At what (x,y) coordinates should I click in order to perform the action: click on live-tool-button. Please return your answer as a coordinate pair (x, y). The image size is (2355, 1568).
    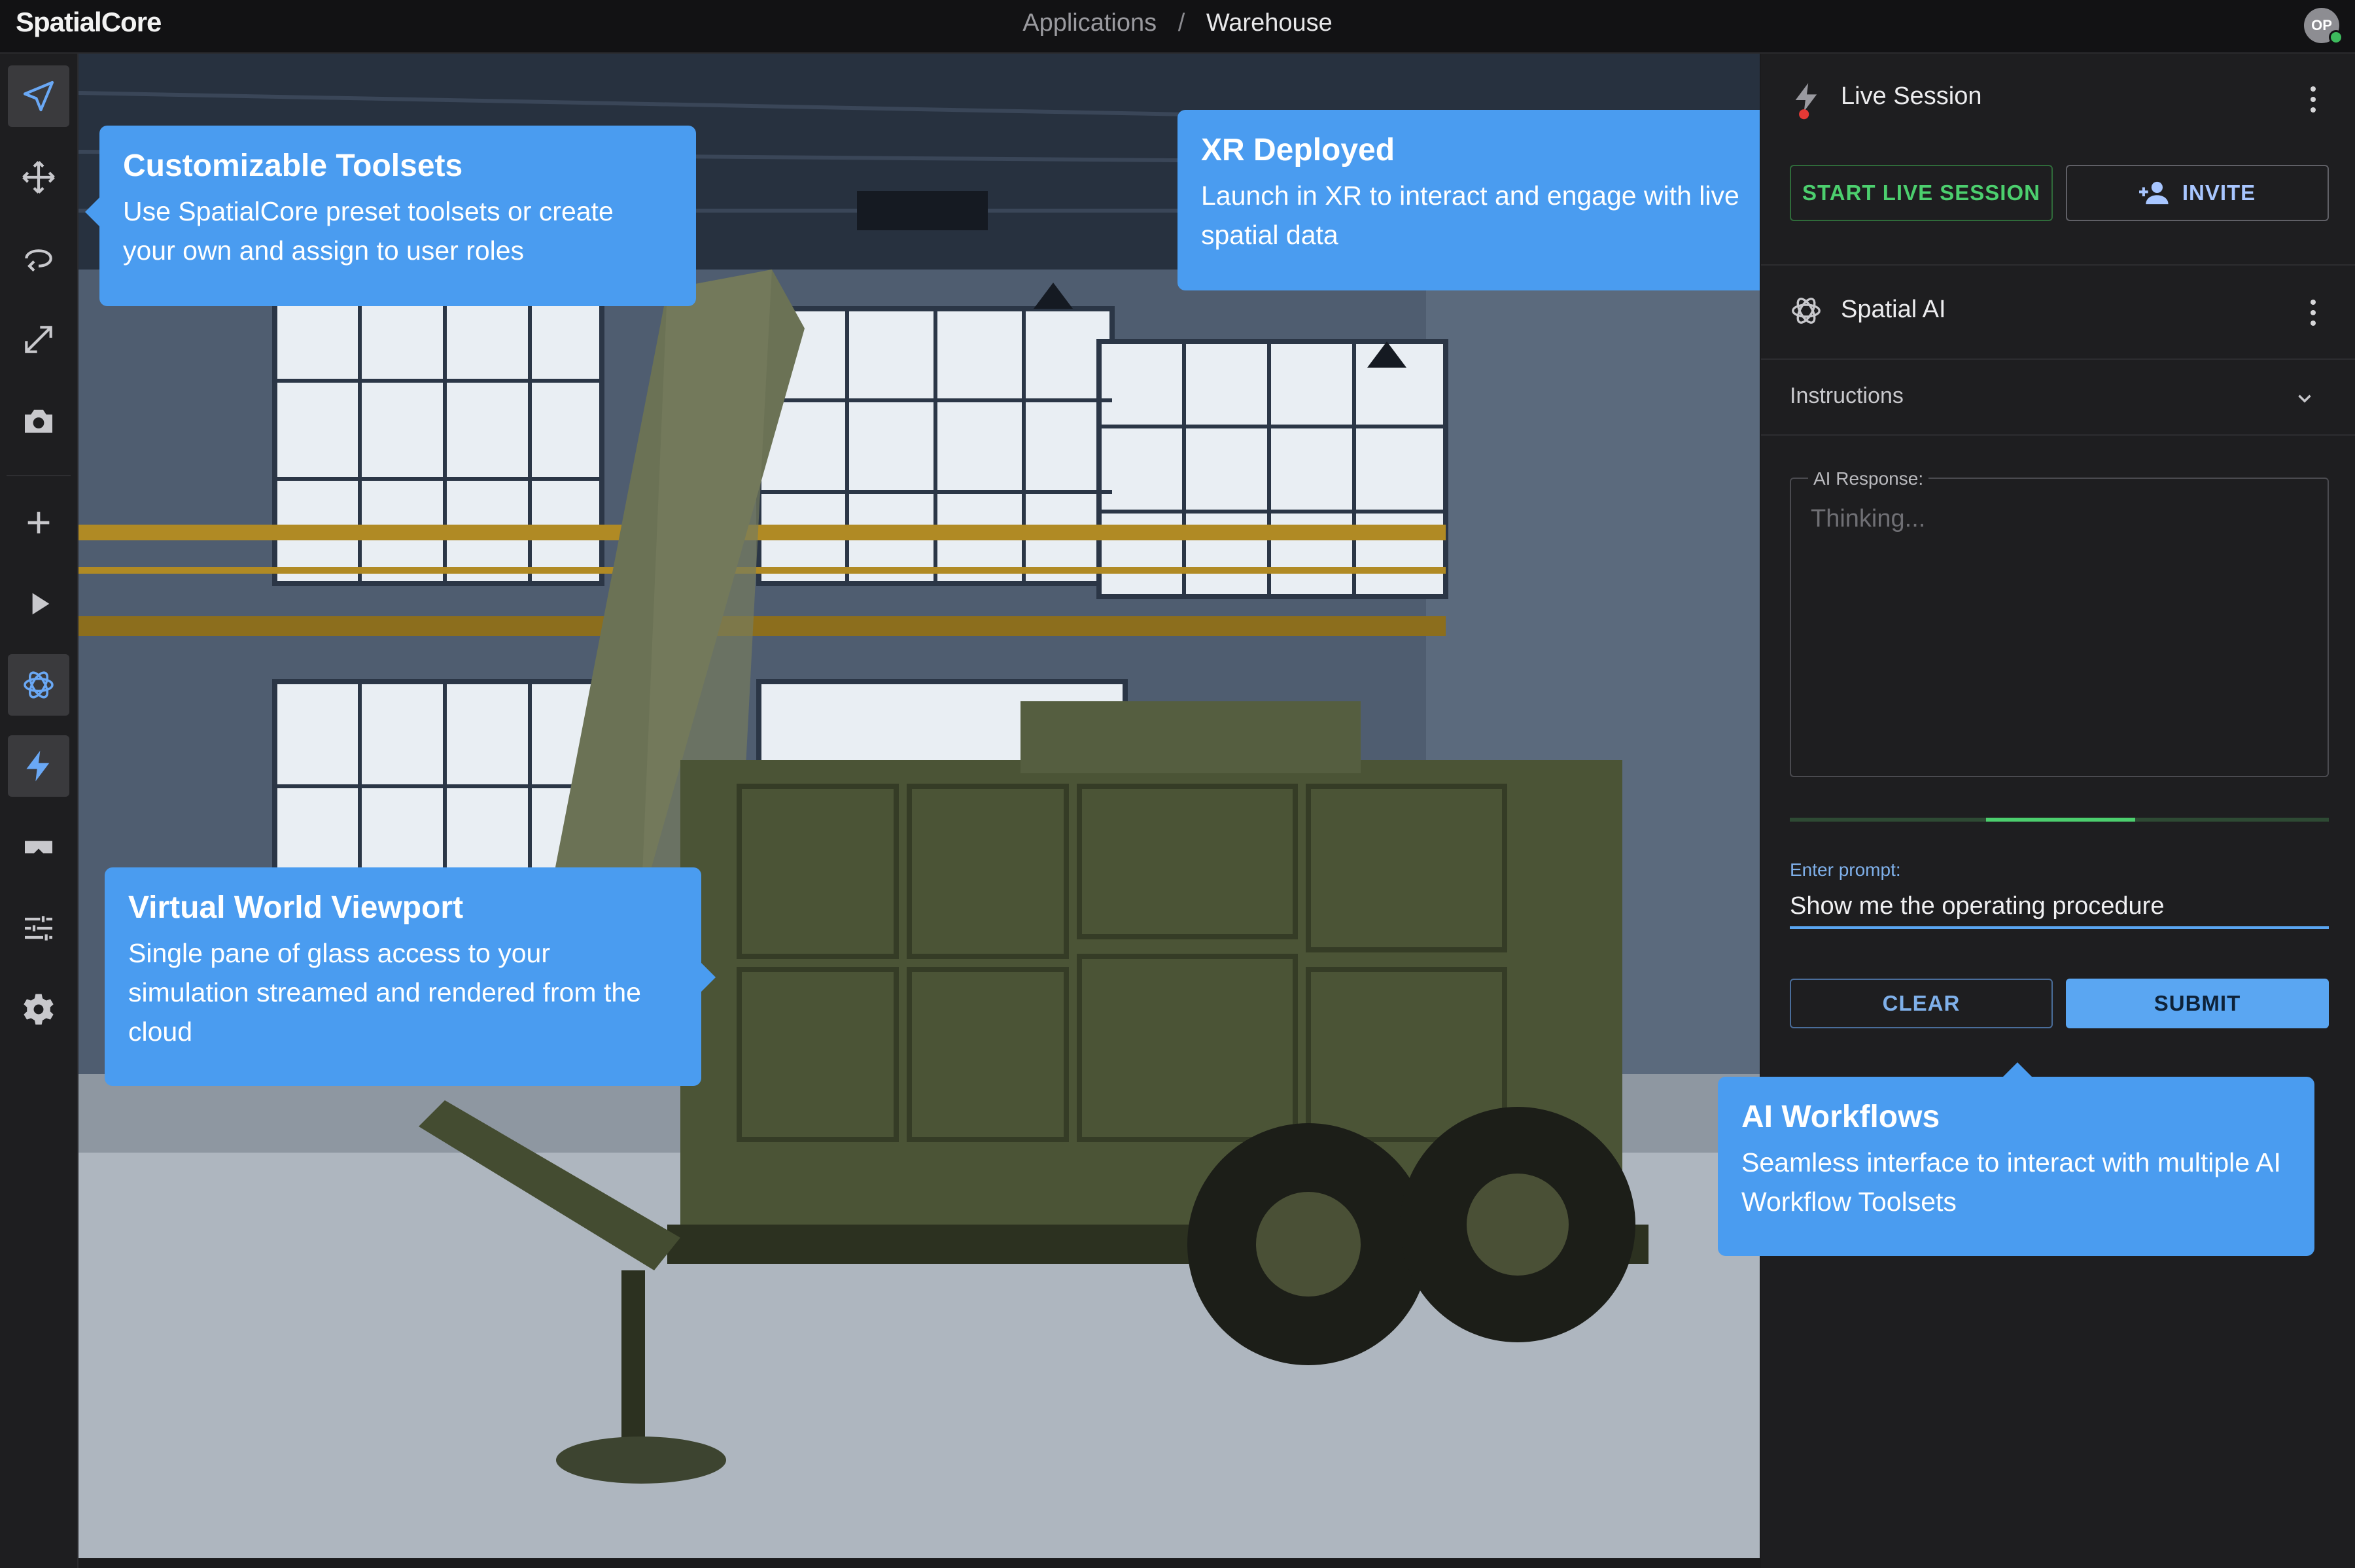
    Looking at the image, I should click on (39, 766).